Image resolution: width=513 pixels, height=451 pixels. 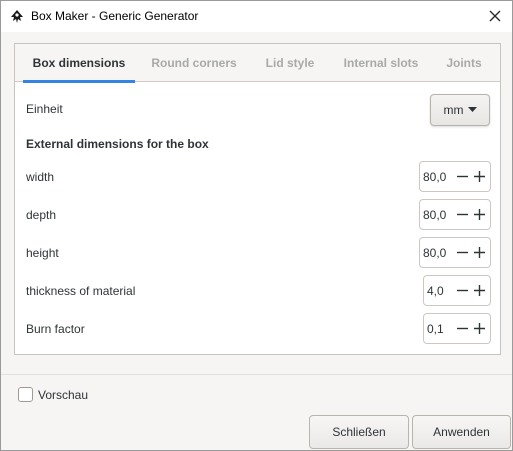 I want to click on preview-label: Vorschau, so click(x=63, y=395).